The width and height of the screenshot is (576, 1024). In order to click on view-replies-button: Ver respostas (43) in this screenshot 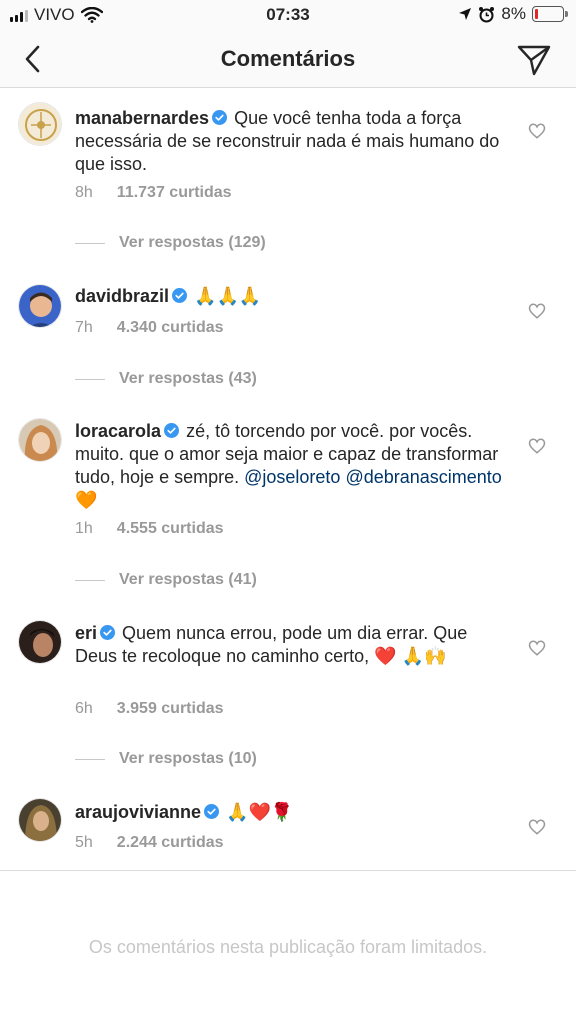, I will do `click(166, 379)`.